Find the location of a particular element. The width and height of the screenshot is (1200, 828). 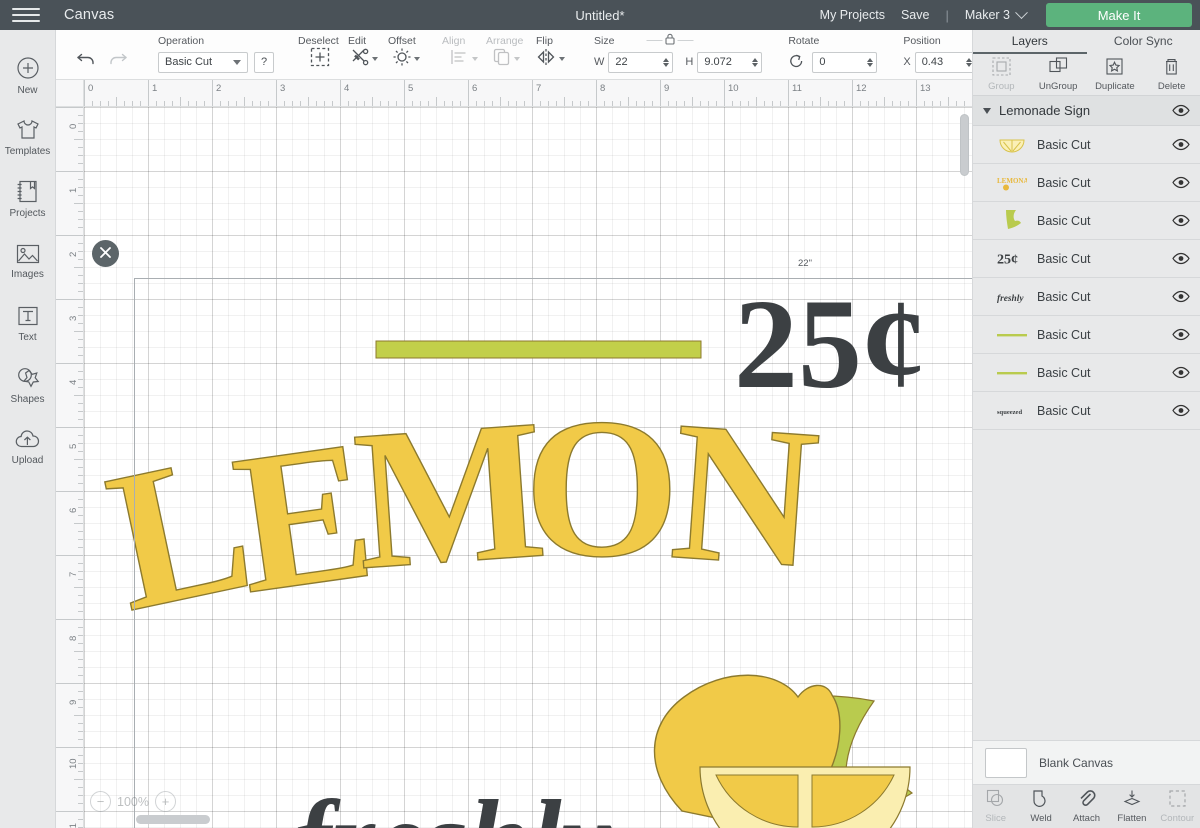

horizontal-scrollbar is located at coordinates (514, 819).